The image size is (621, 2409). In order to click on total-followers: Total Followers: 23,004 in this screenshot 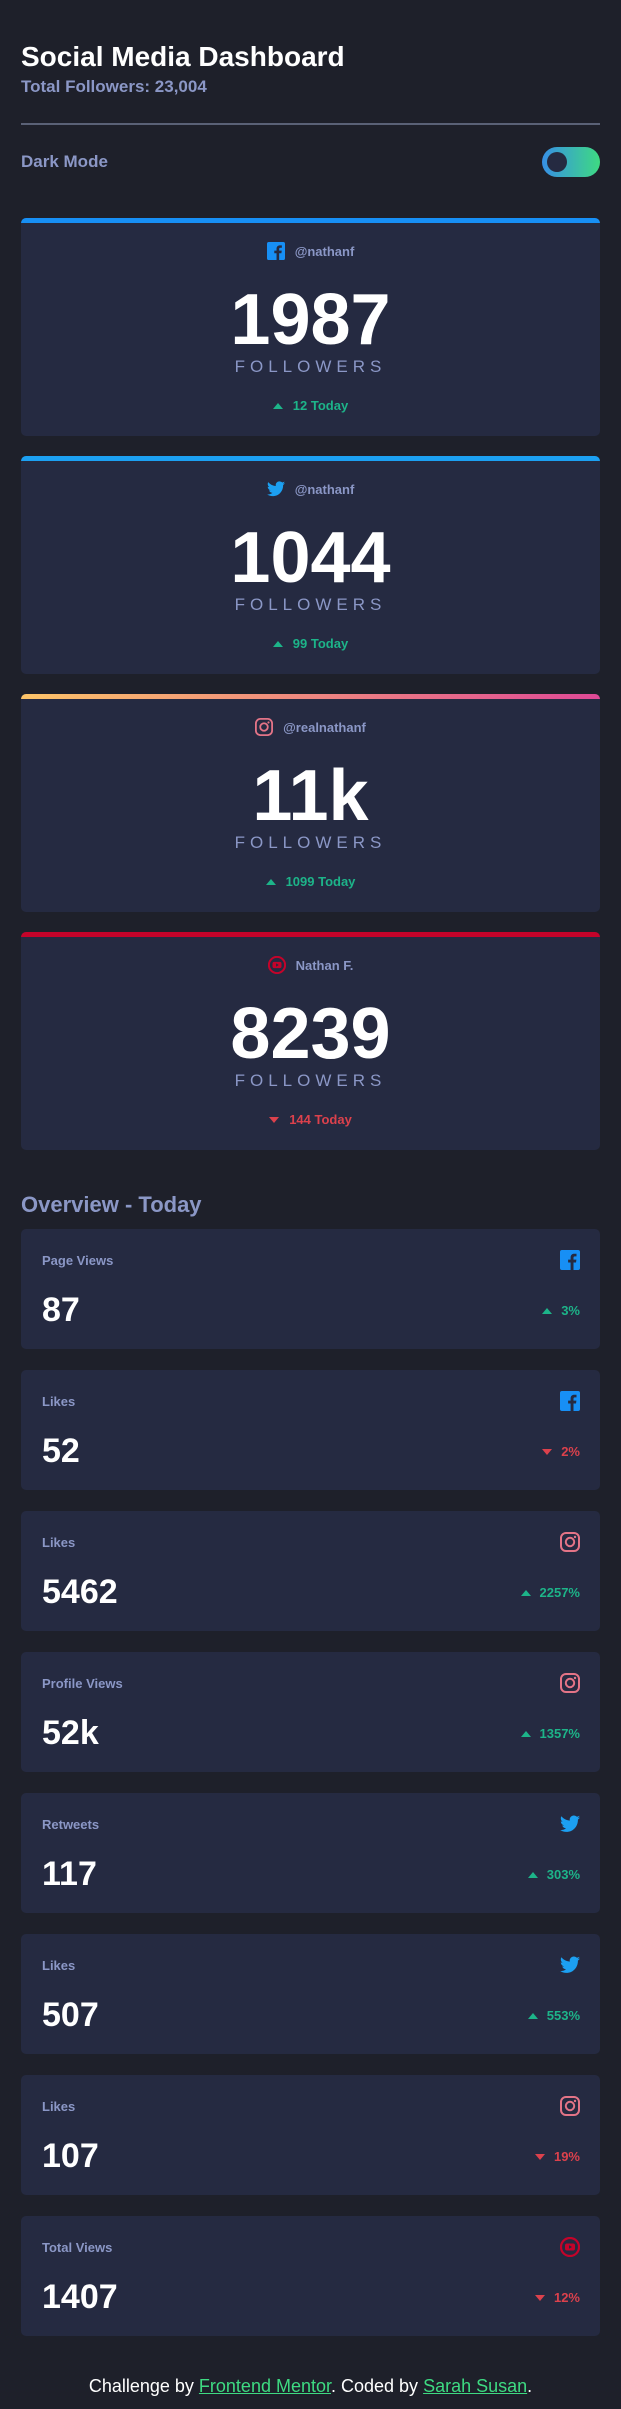, I will do `click(114, 86)`.